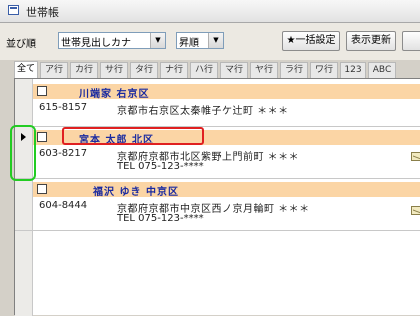 This screenshot has width=420, height=316. I want to click on tab-ta: タ行, so click(144, 70).